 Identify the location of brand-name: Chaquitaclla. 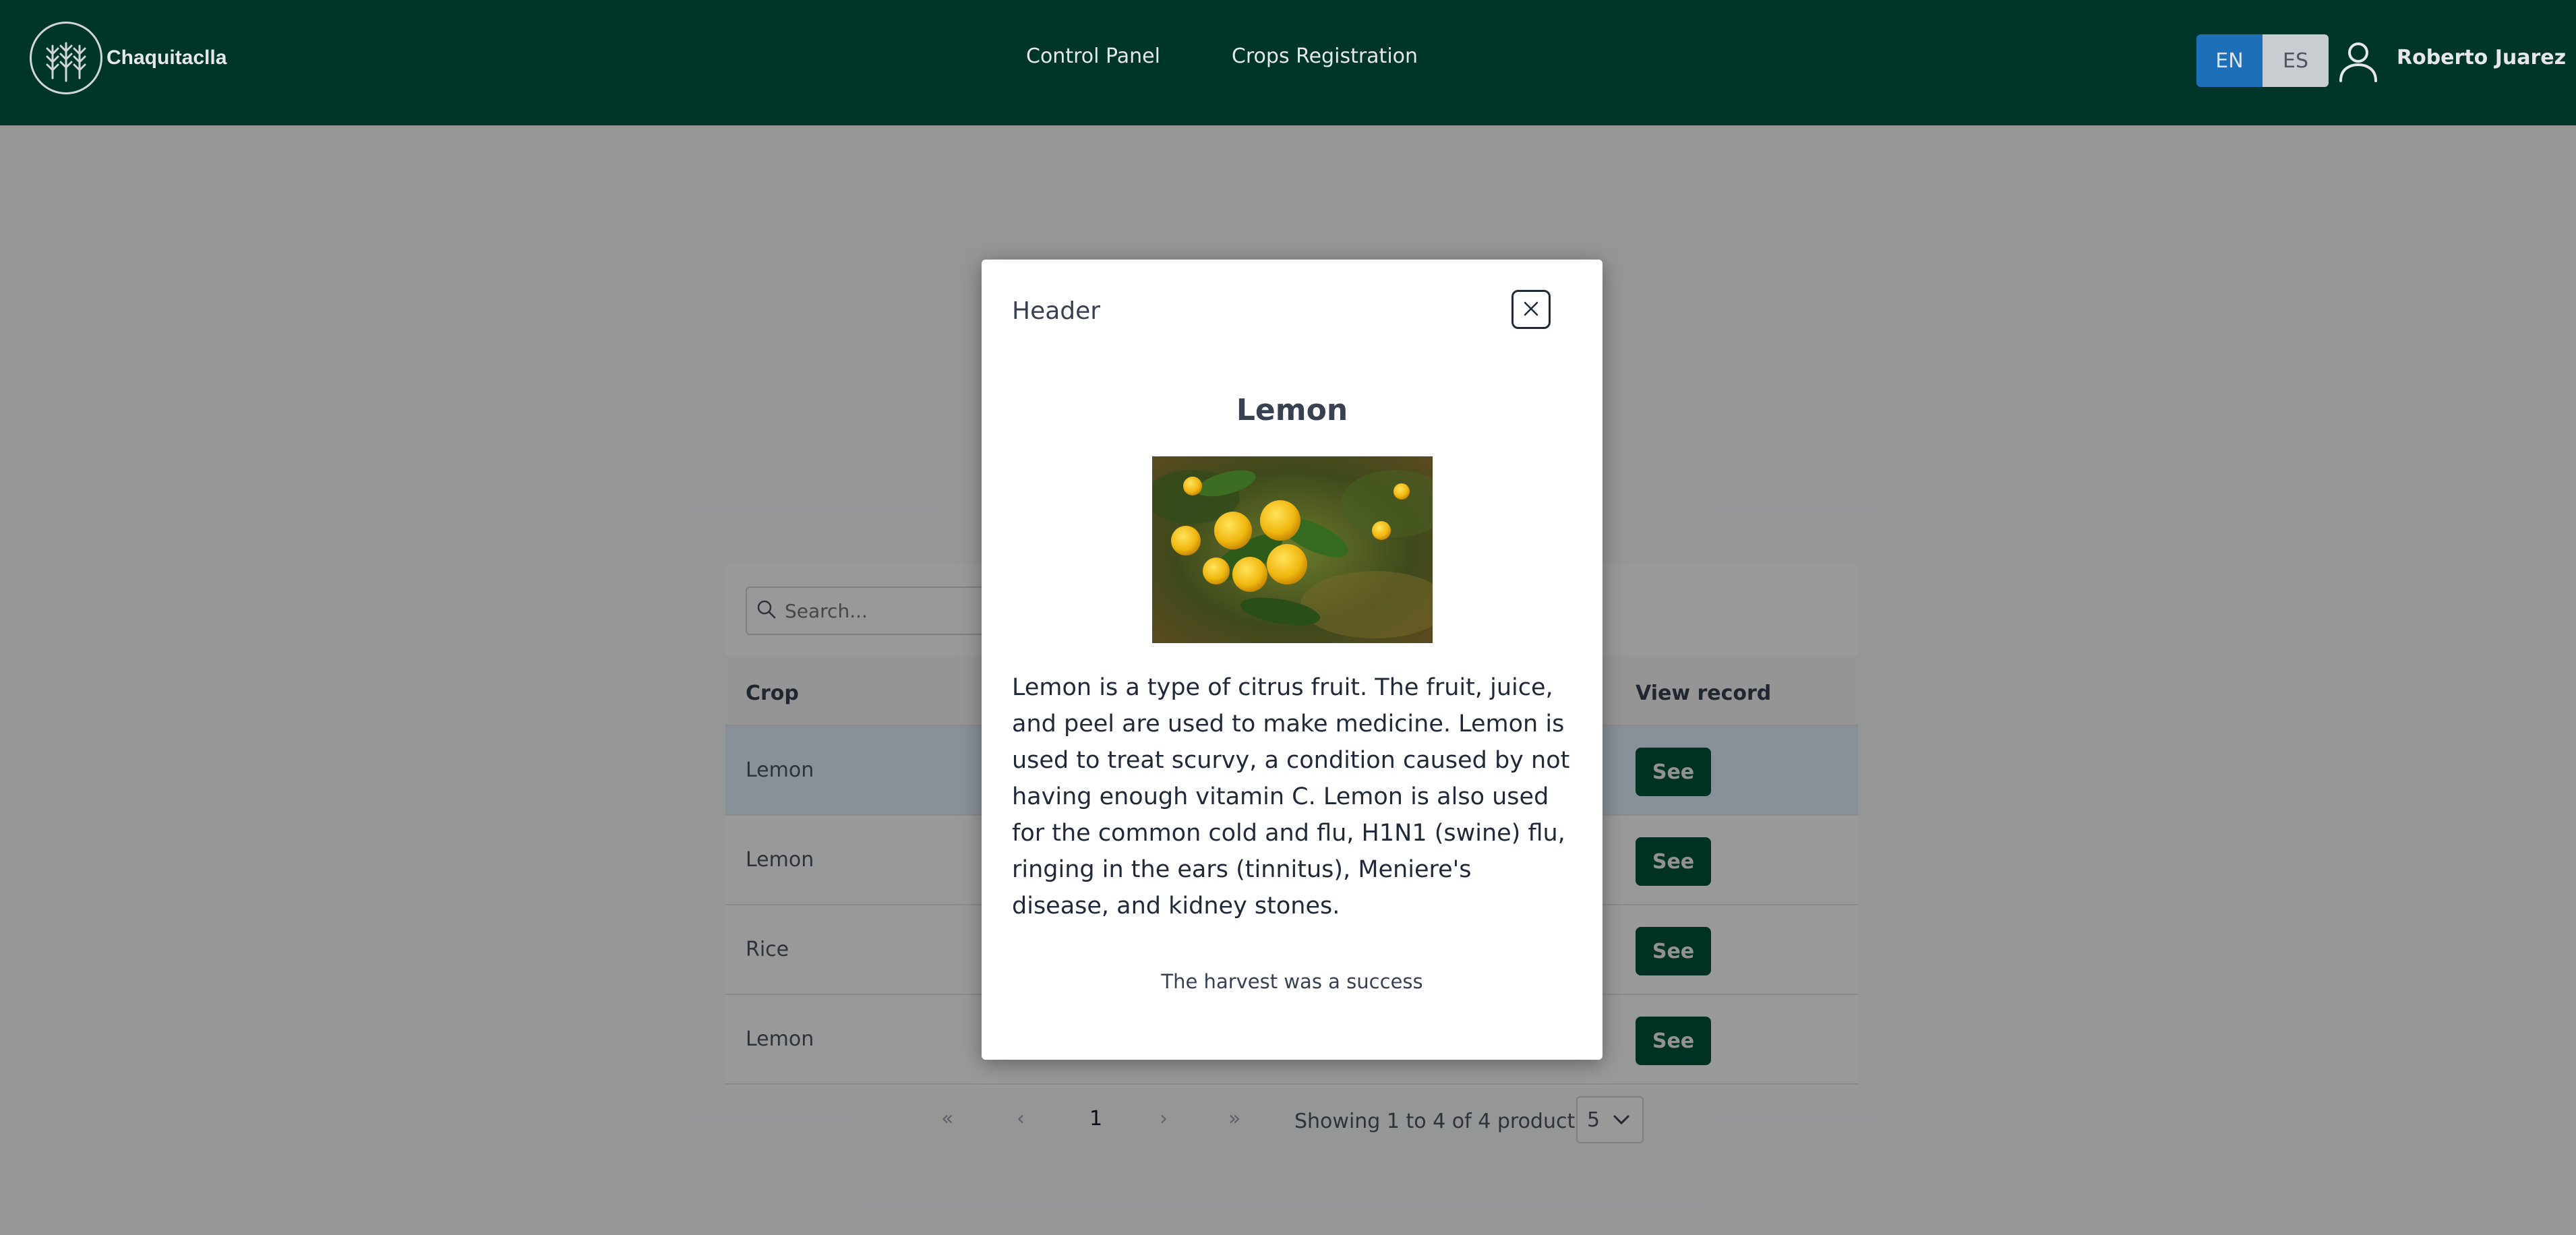
(167, 58).